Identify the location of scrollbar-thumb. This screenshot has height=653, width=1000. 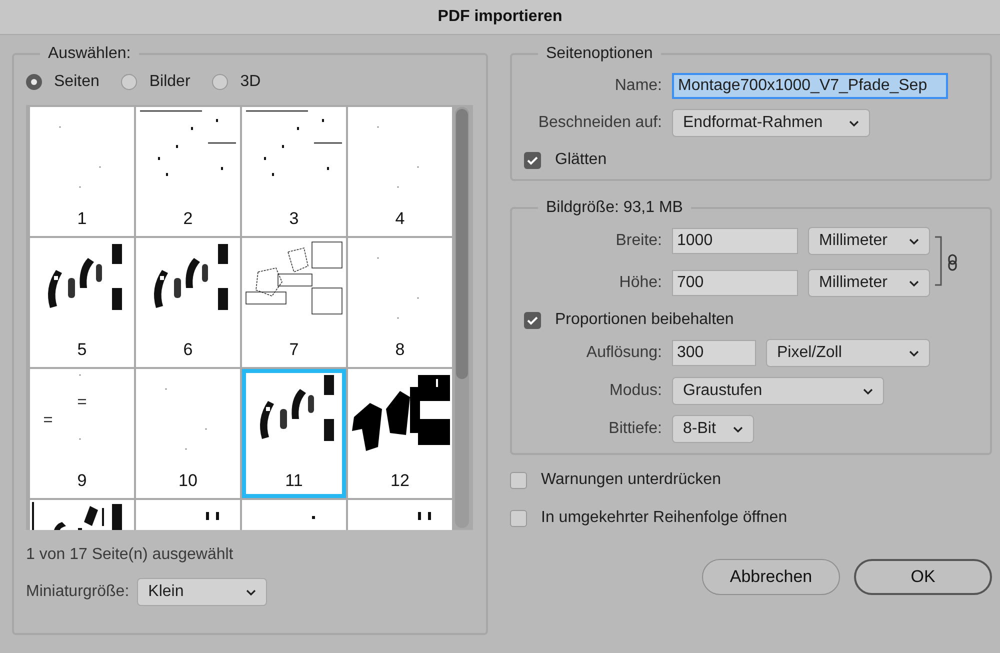
(462, 244).